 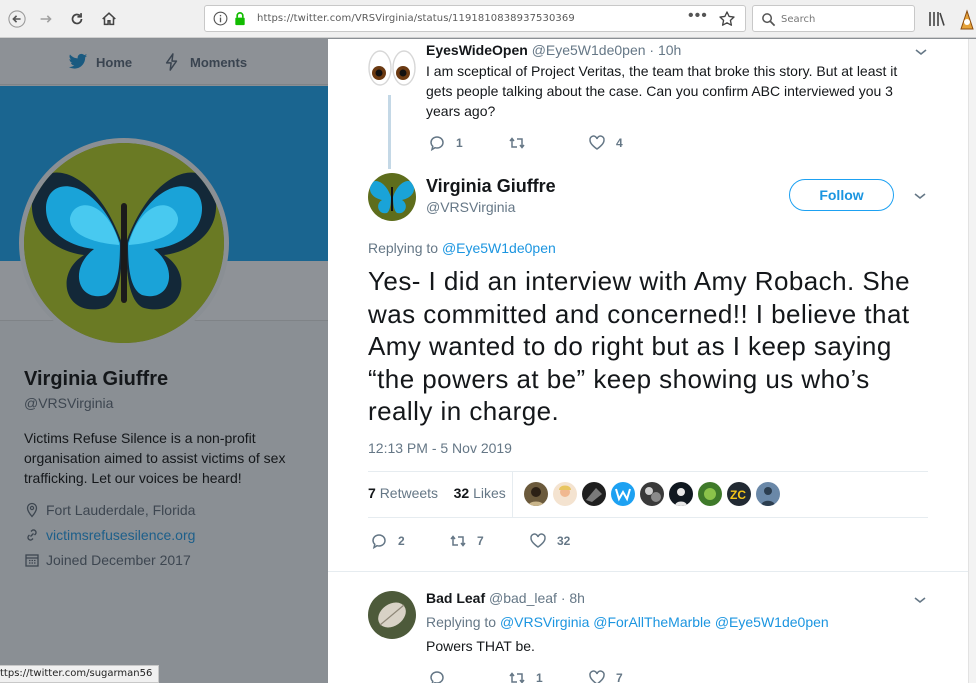 I want to click on tweet-stats: 7 Retweets 32 Likes, so click(x=437, y=493).